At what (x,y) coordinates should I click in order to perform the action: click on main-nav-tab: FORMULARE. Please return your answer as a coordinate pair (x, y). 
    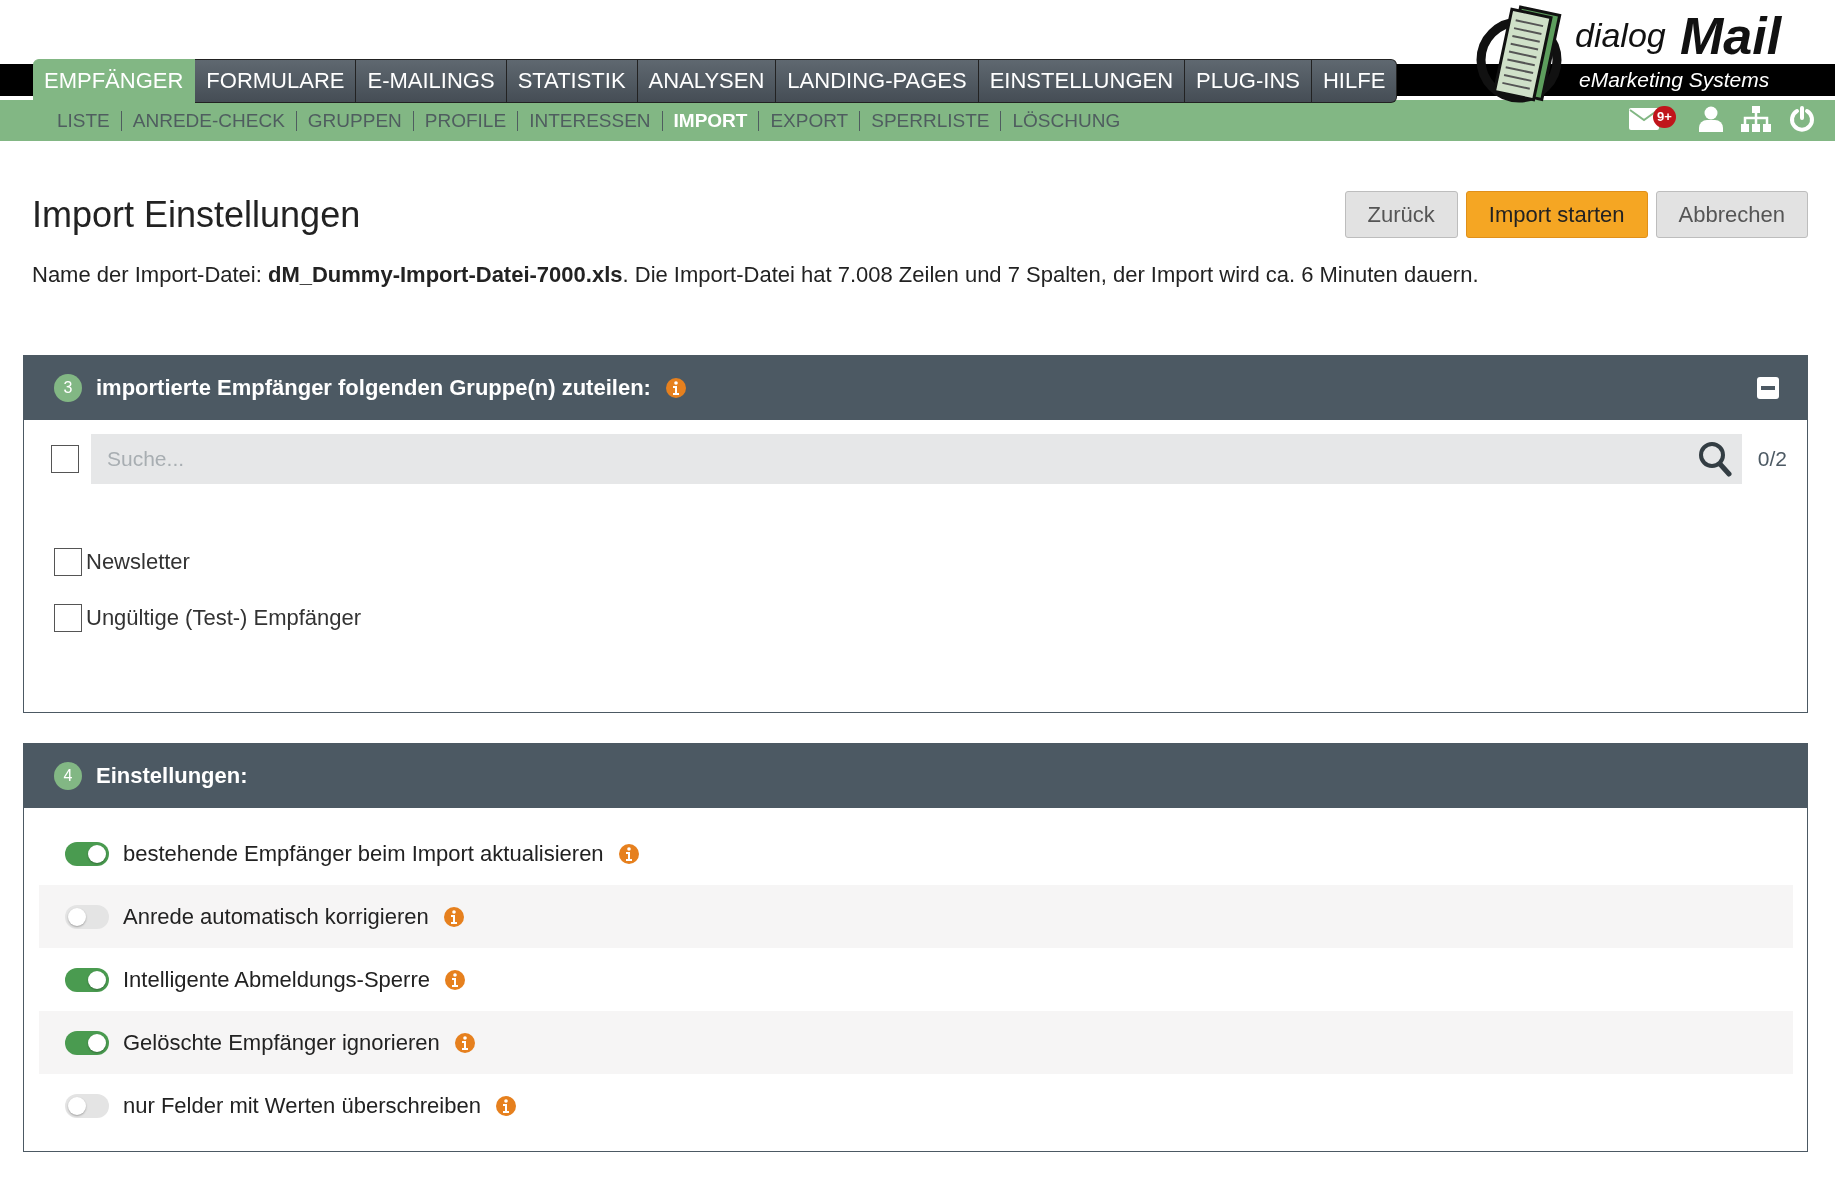
    Looking at the image, I should click on (276, 81).